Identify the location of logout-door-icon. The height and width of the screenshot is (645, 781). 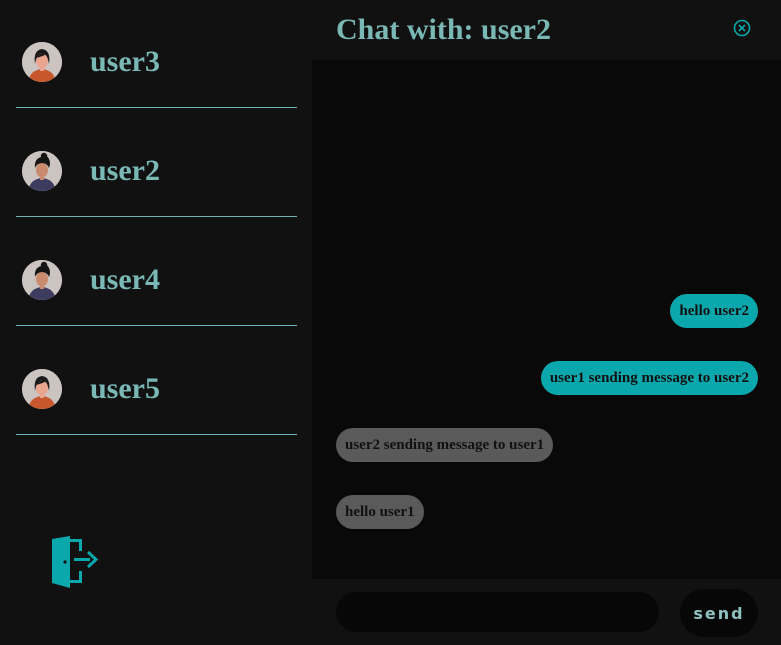
(75, 562).